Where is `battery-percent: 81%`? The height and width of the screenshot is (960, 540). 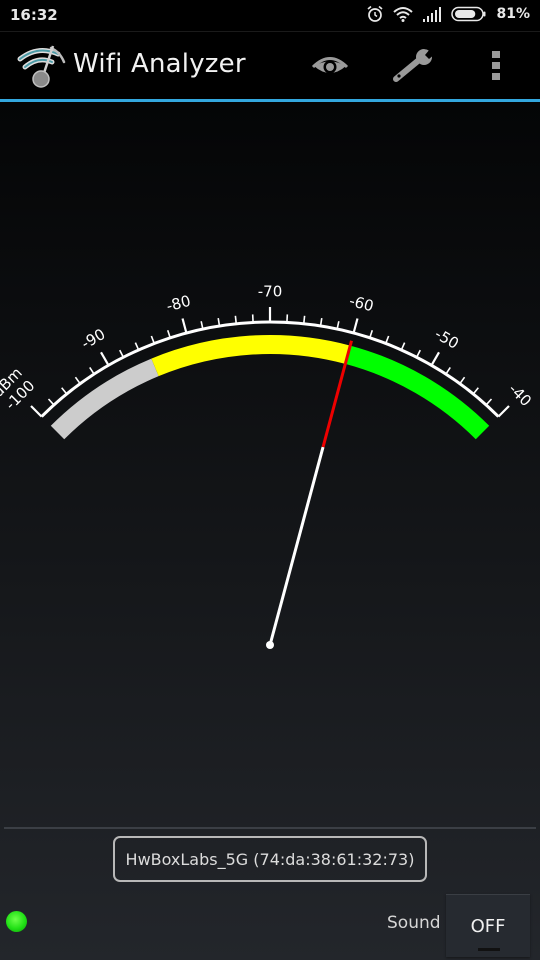
battery-percent: 81% is located at coordinates (513, 14).